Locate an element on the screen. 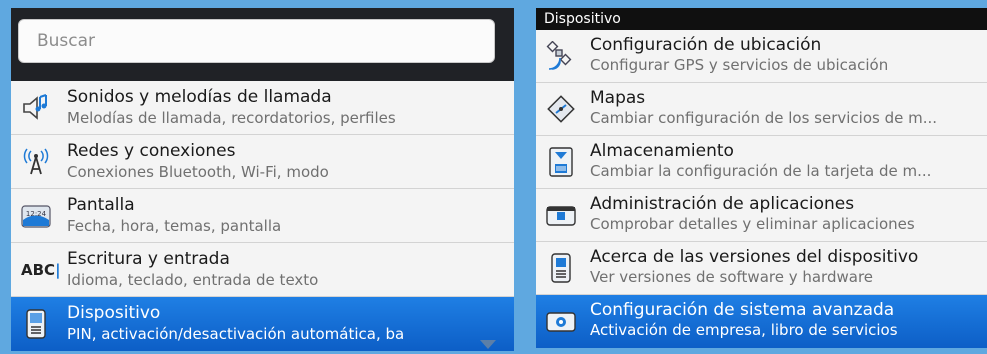  item-subtitle: Fecha, hora, temas, pantalla is located at coordinates (174, 226).